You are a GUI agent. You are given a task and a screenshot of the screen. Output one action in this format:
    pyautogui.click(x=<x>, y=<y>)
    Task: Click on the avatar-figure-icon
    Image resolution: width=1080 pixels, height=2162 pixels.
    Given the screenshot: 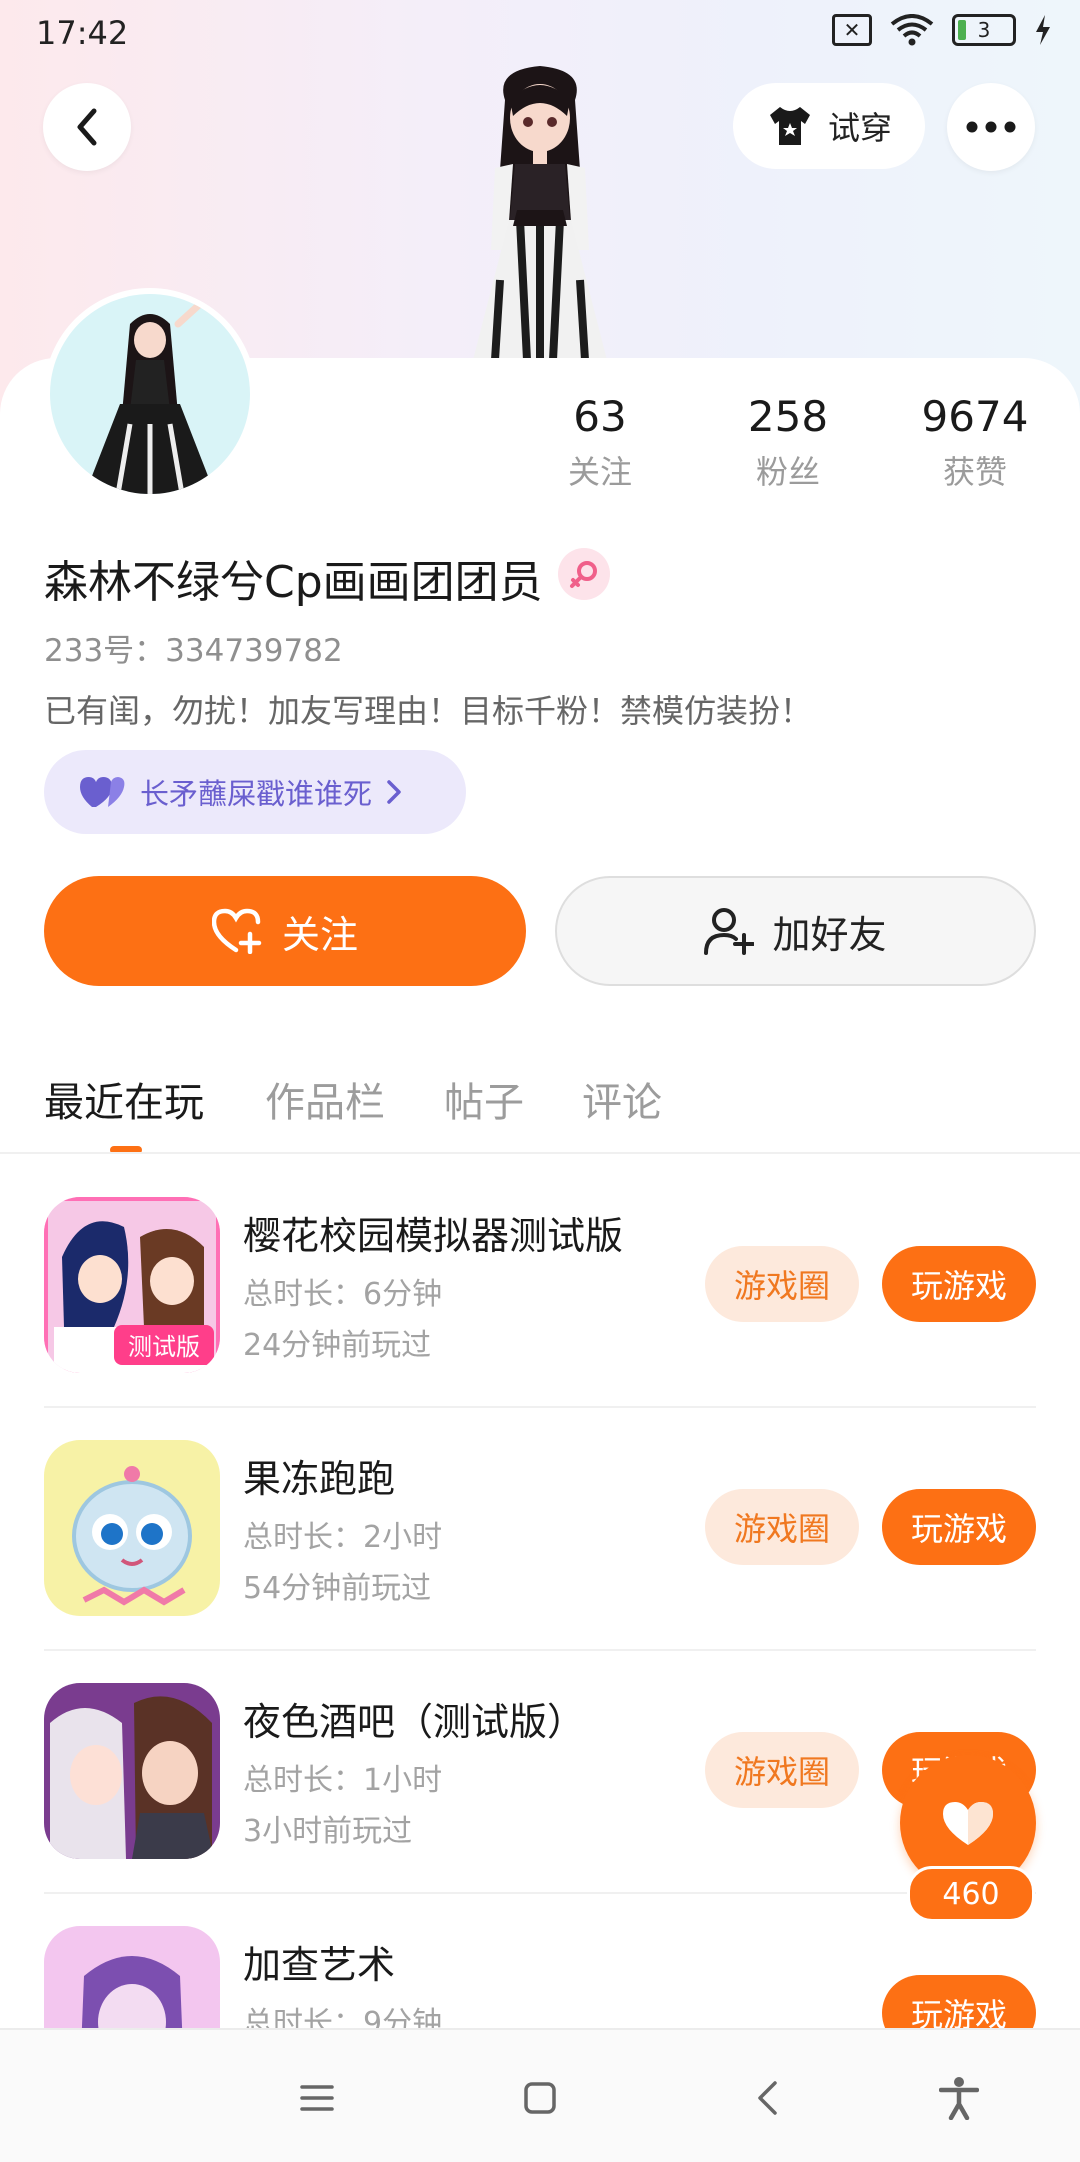 What is the action you would take?
    pyautogui.click(x=150, y=397)
    